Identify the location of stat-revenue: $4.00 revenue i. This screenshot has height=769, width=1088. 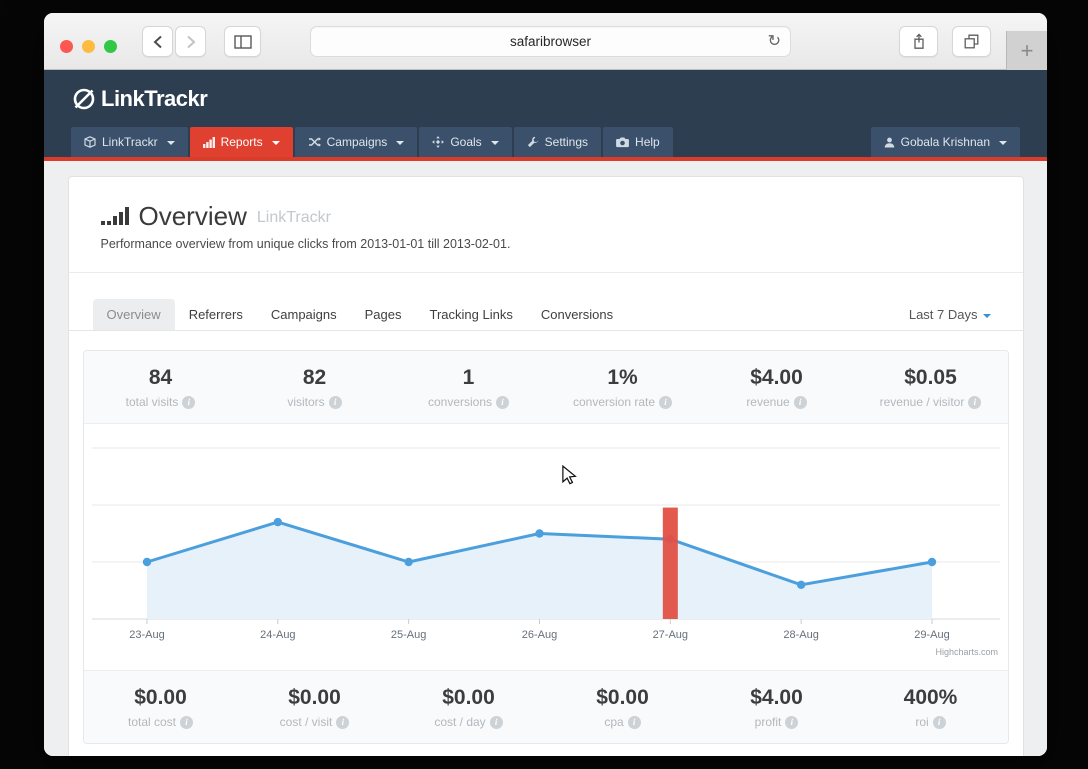
(777, 387).